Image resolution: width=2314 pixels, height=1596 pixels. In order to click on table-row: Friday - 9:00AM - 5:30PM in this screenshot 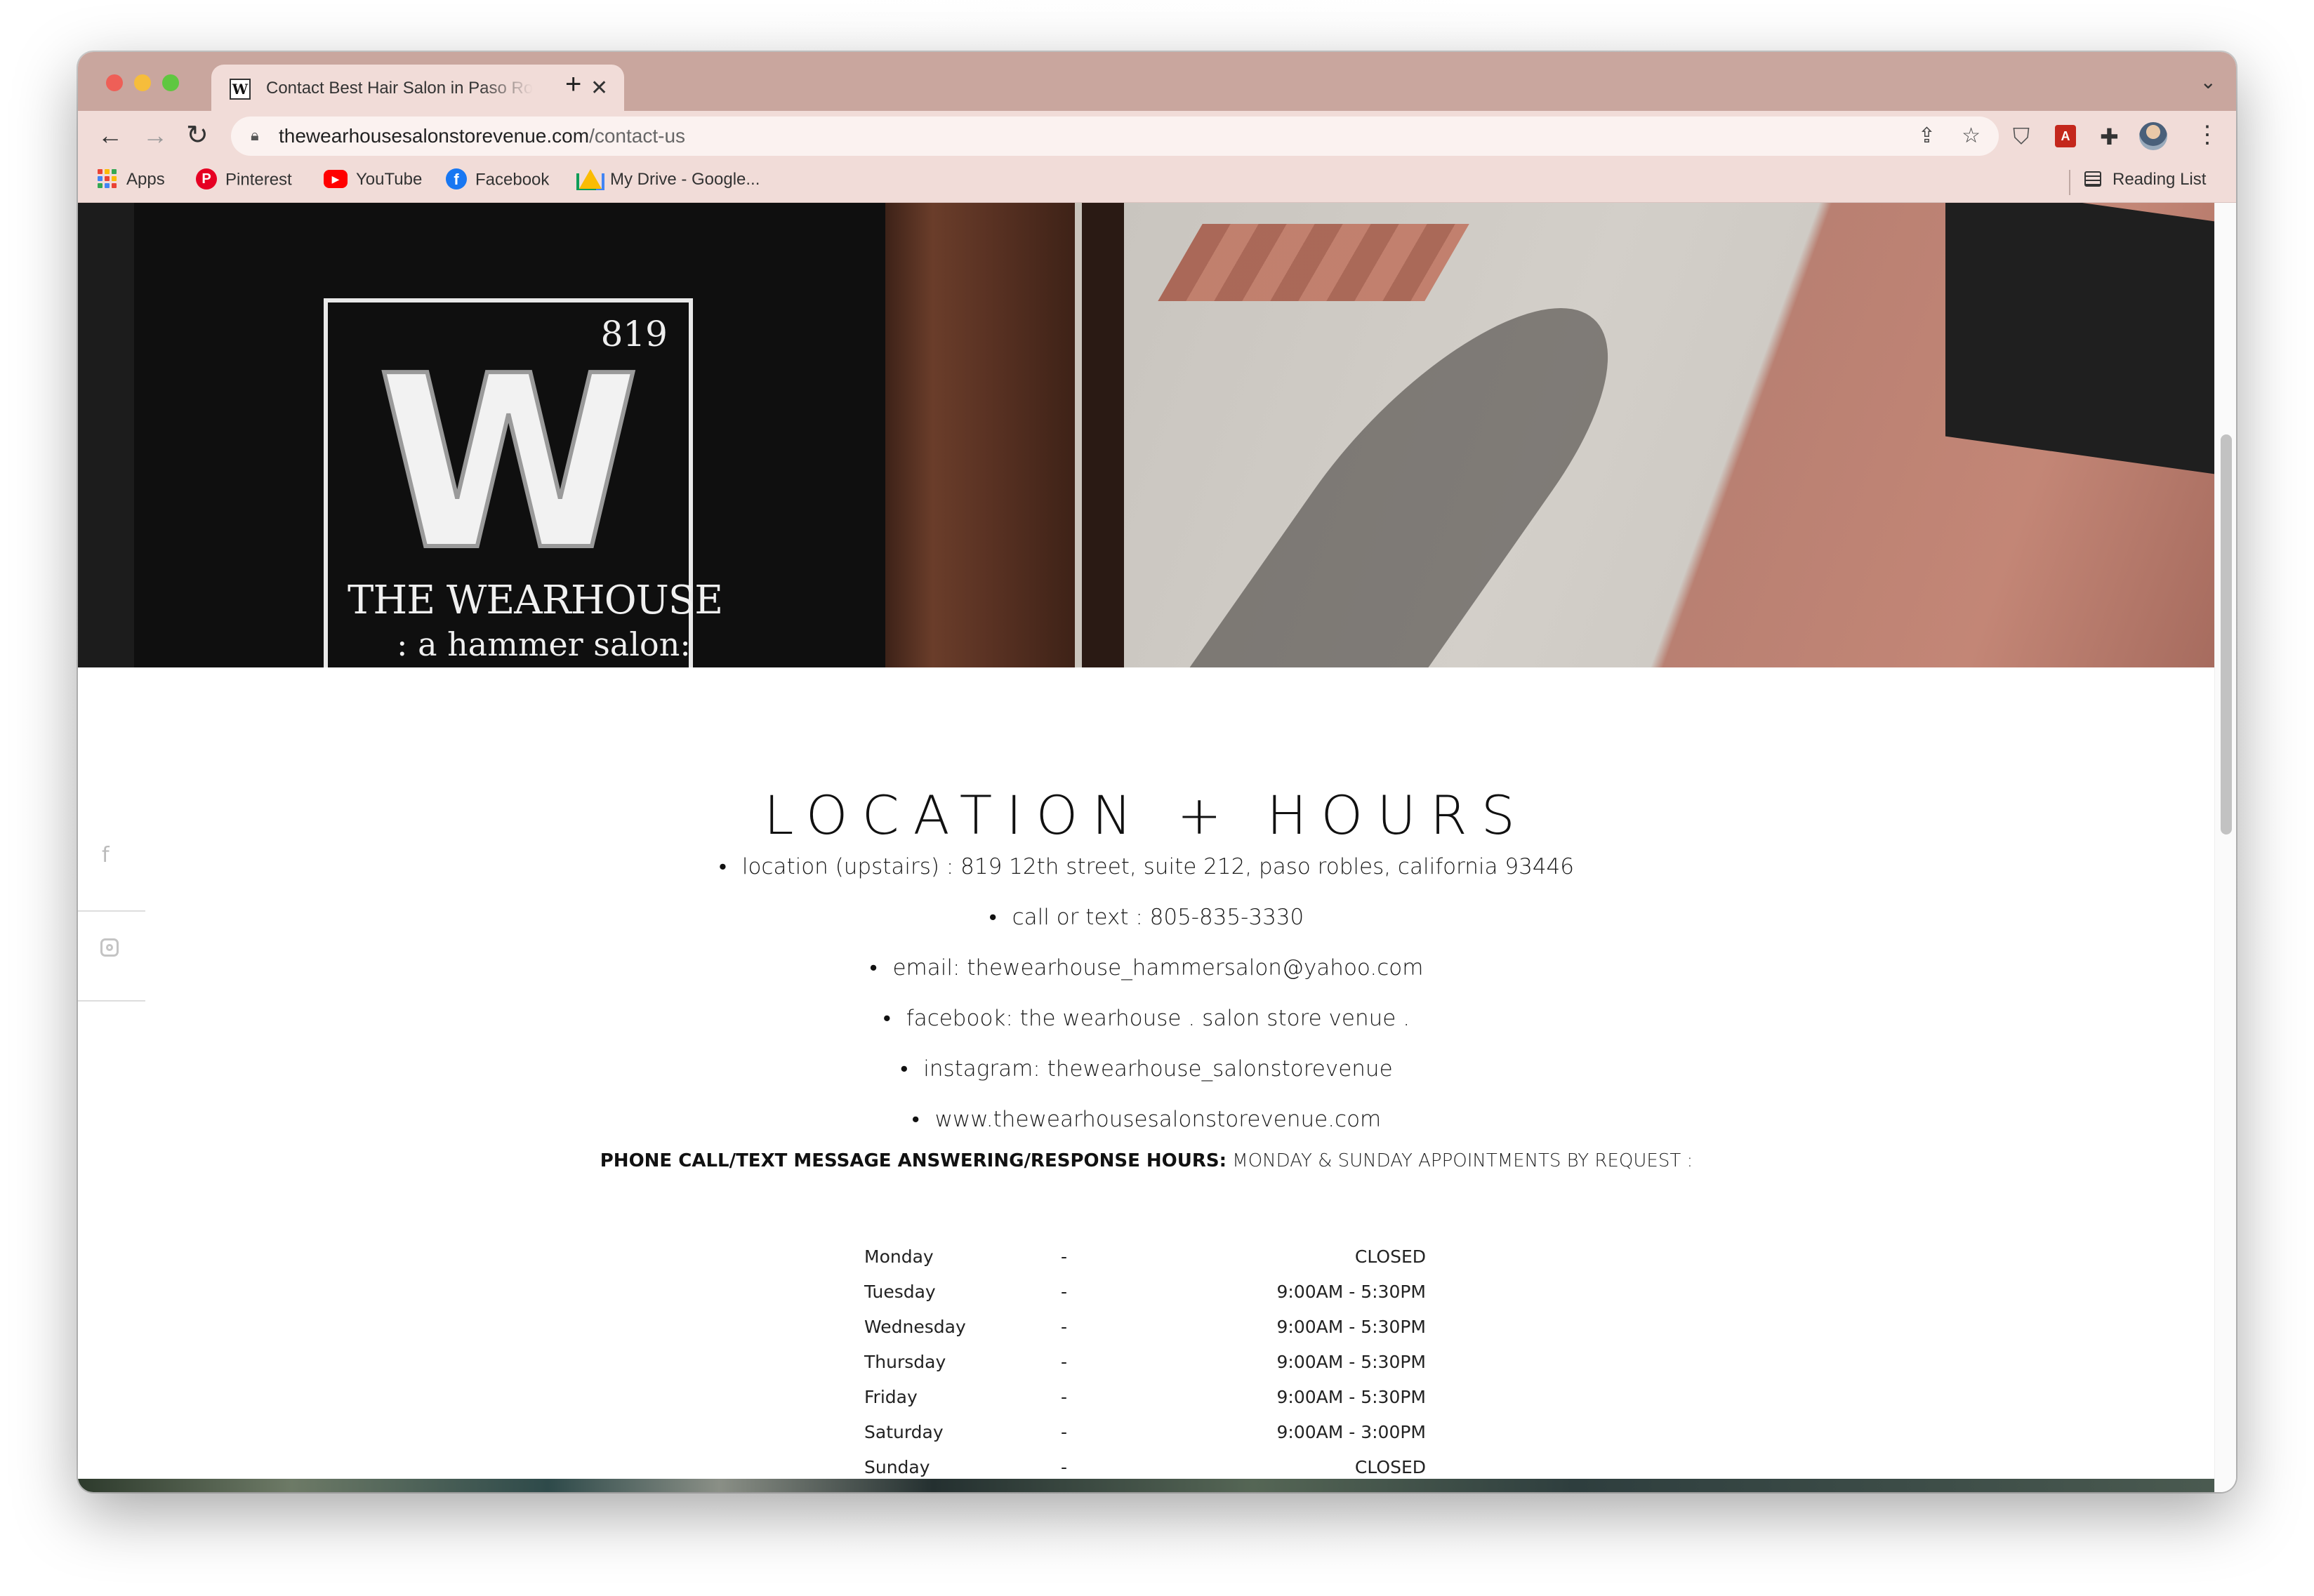, I will do `click(1187, 1396)`.